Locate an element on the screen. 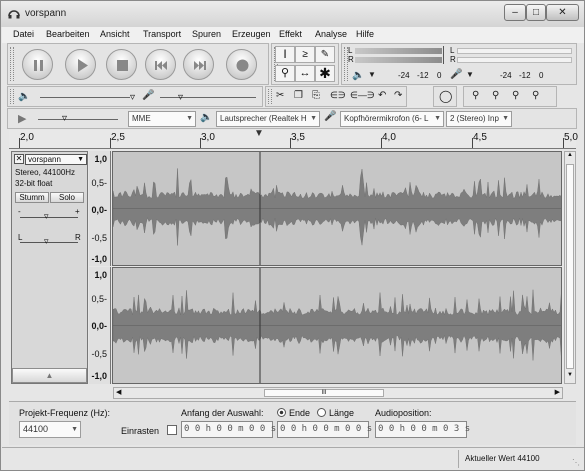 This screenshot has height=471, width=585. output-volume-thumb: ▿ is located at coordinates (132, 97).